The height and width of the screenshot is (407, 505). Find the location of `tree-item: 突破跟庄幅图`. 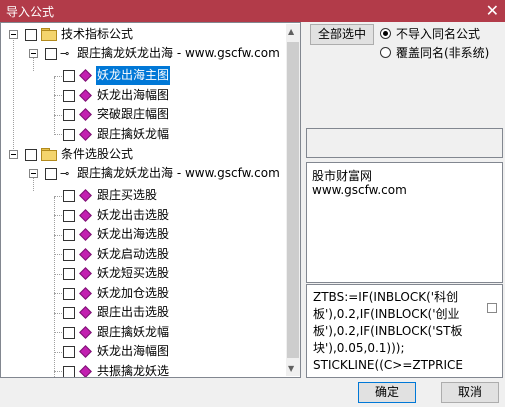

tree-item: 突破跟庄幅图 is located at coordinates (143, 114).